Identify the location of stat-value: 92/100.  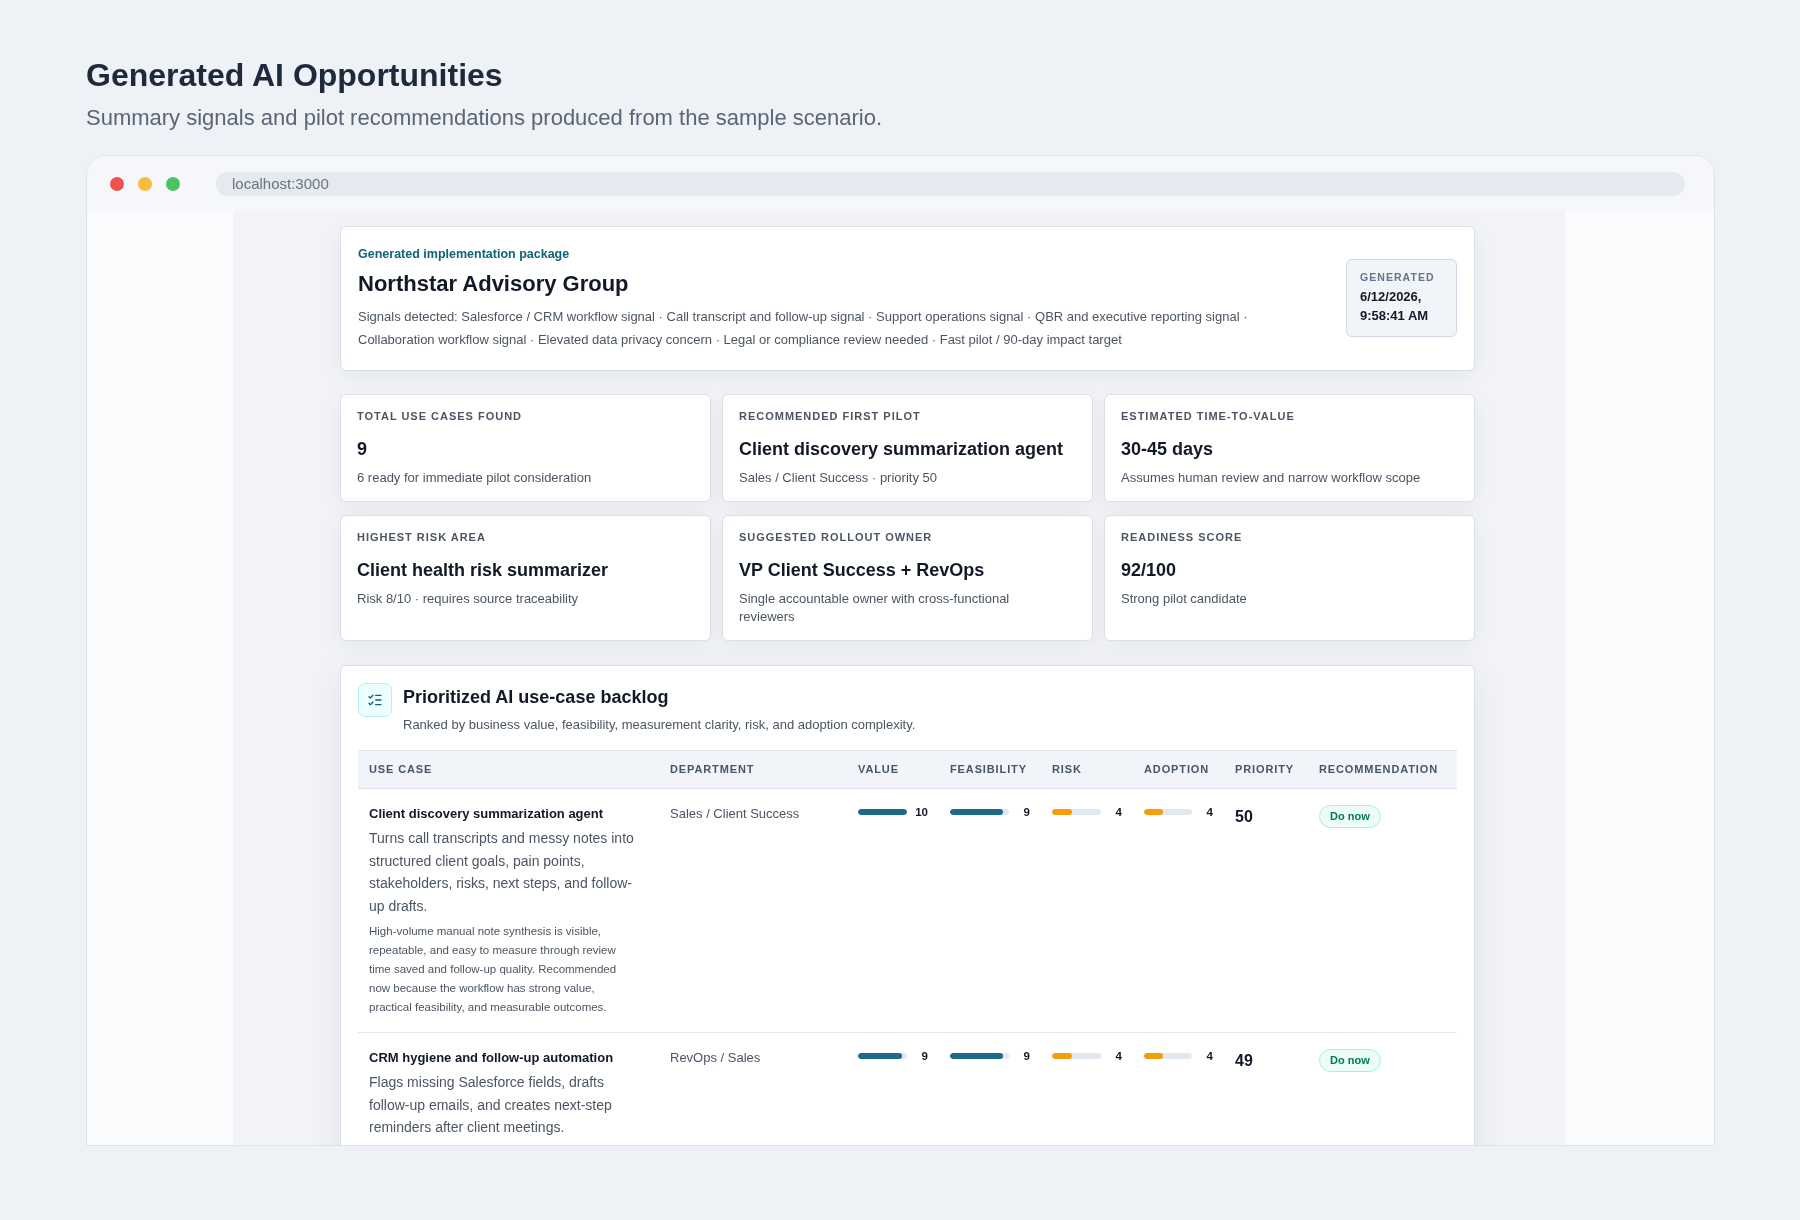
(1149, 570).